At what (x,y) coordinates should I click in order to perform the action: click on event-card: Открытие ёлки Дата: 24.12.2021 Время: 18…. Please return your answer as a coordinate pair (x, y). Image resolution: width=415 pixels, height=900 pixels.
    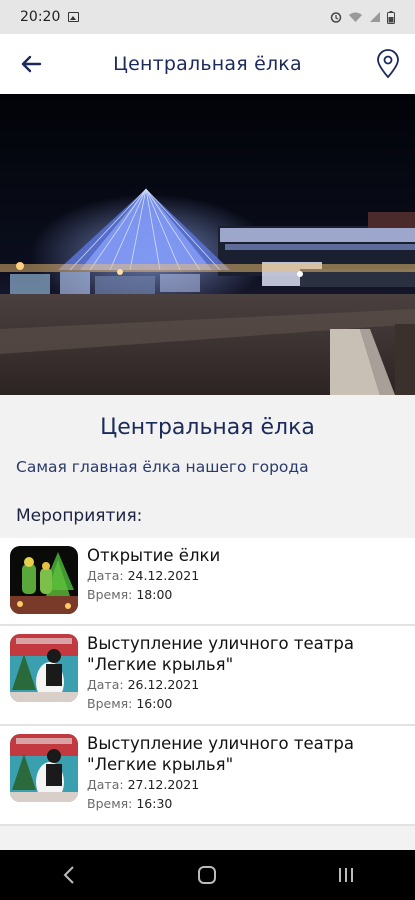
    Looking at the image, I should click on (207, 582).